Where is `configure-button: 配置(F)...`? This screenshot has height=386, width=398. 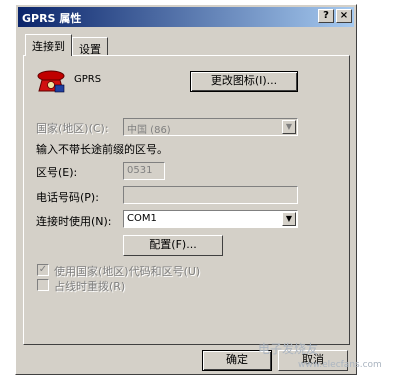
configure-button: 配置(F)... is located at coordinates (173, 245).